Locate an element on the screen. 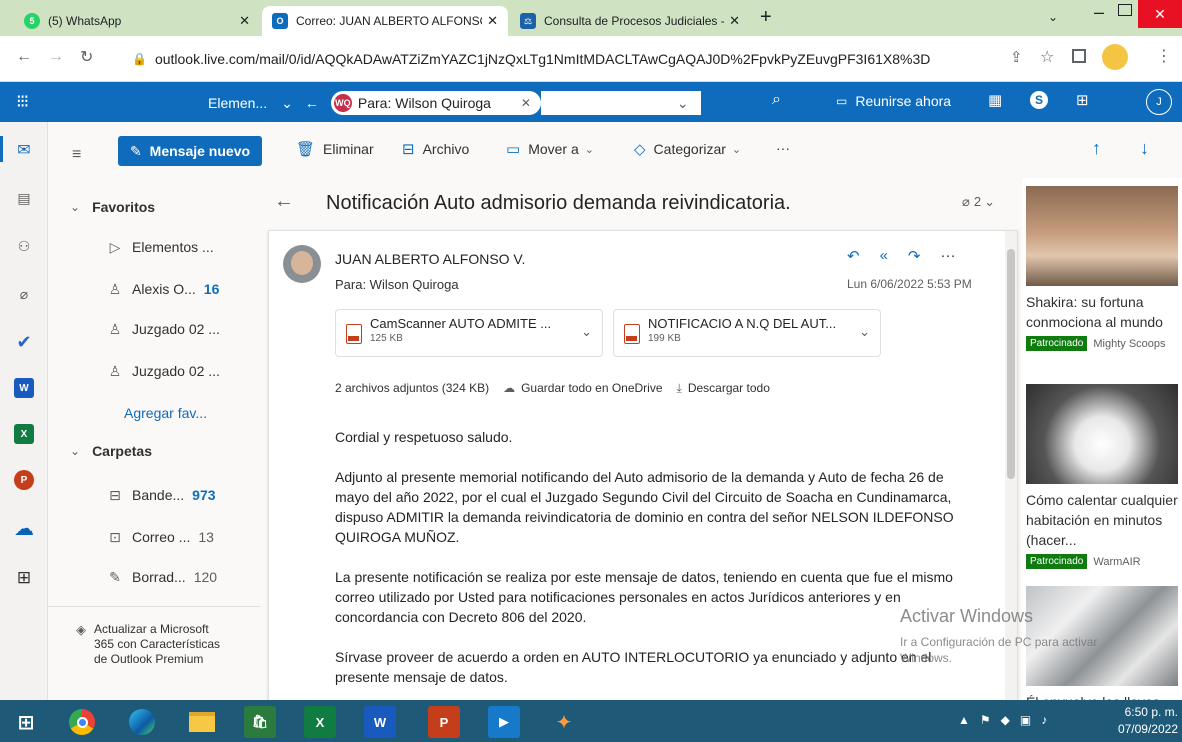  share-icon: ⇪ is located at coordinates (1016, 57).